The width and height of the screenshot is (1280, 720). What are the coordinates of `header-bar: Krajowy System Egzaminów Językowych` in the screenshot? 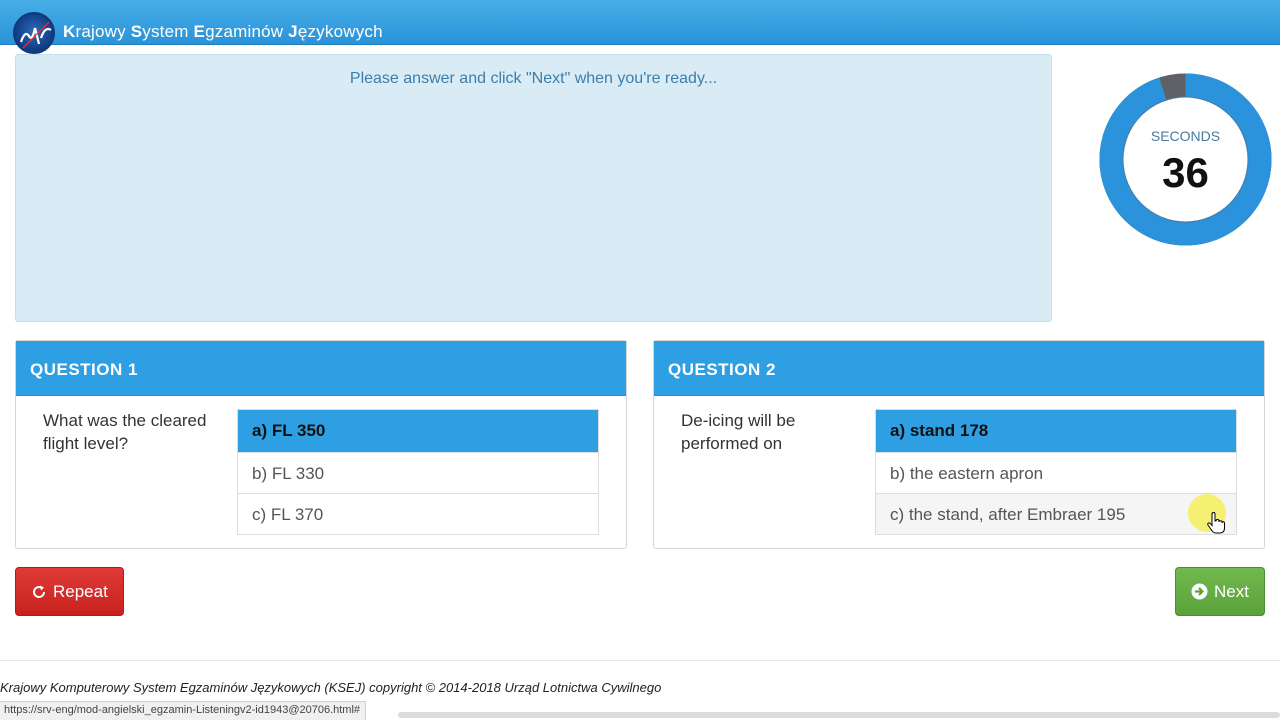 It's located at (640, 27).